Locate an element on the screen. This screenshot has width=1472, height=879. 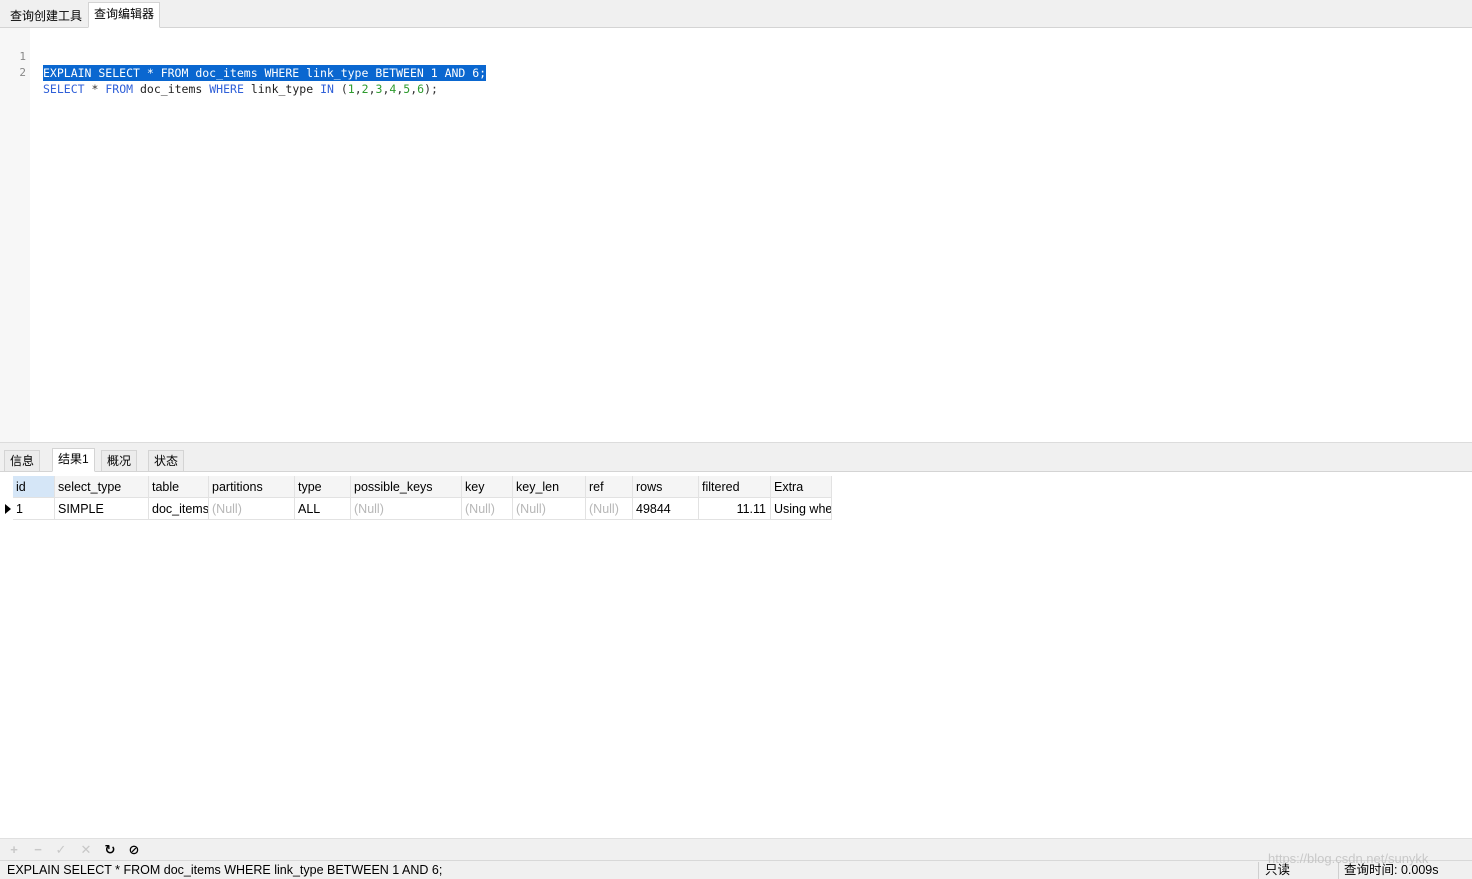
top-tab-bar: 查询创建工具 查询编辑器 is located at coordinates (736, 14).